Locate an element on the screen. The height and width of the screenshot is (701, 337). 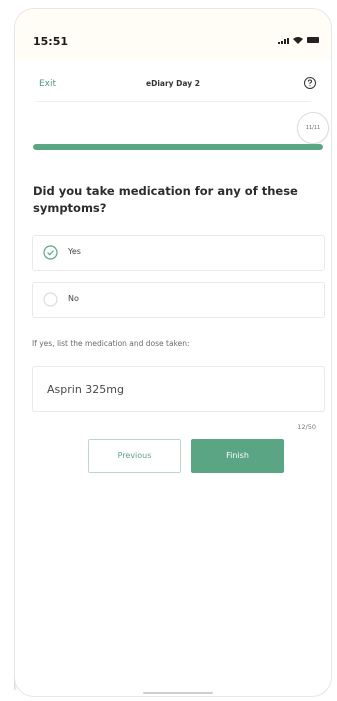
radio-empty-icon is located at coordinates (50, 299).